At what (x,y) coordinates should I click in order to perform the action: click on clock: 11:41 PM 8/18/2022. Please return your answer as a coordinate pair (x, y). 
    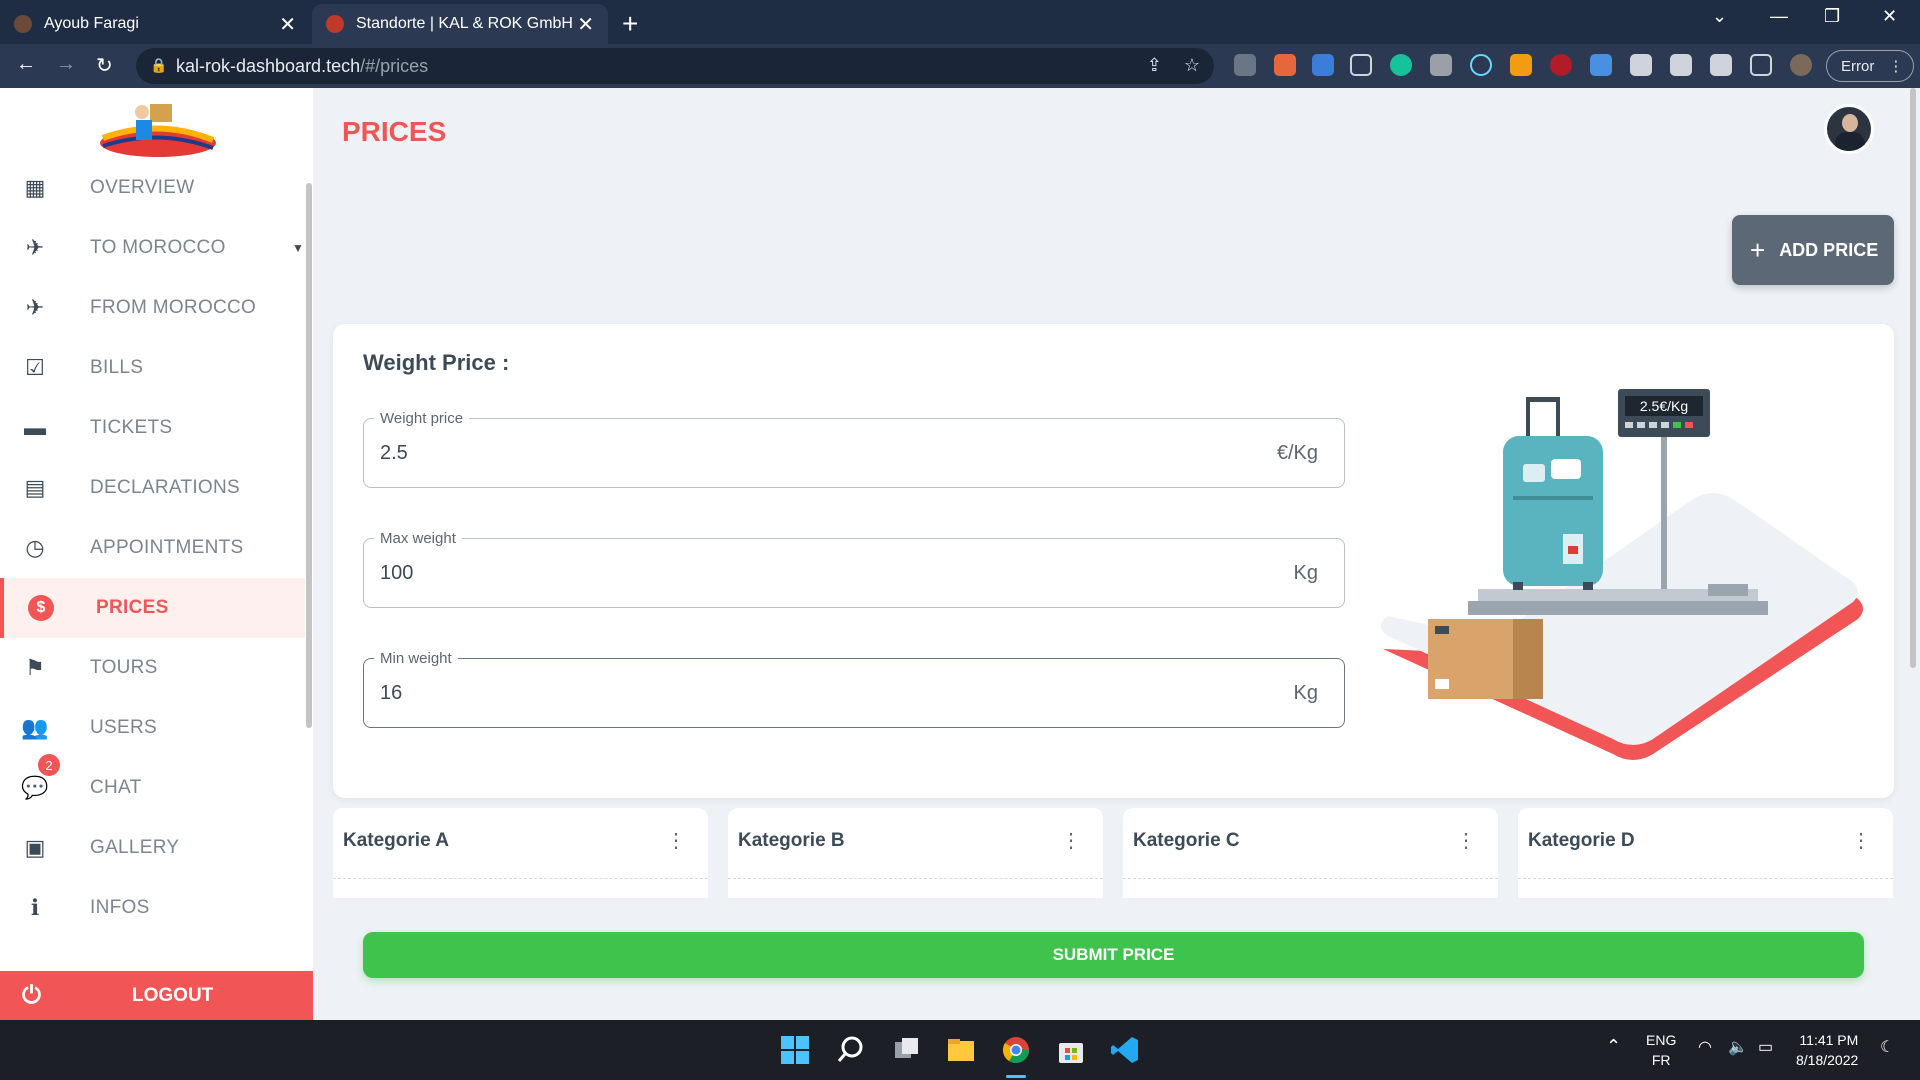
    Looking at the image, I should click on (1827, 1050).